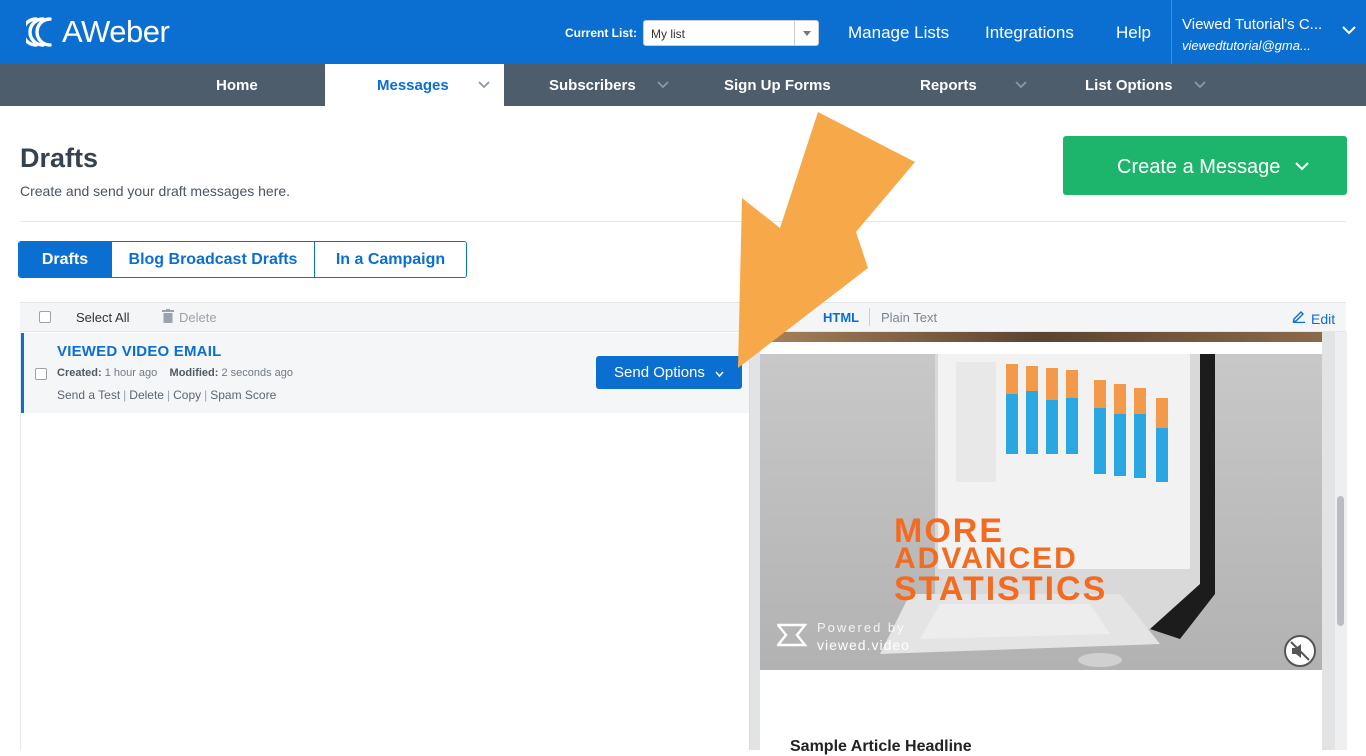  I want to click on divider, so click(683, 221).